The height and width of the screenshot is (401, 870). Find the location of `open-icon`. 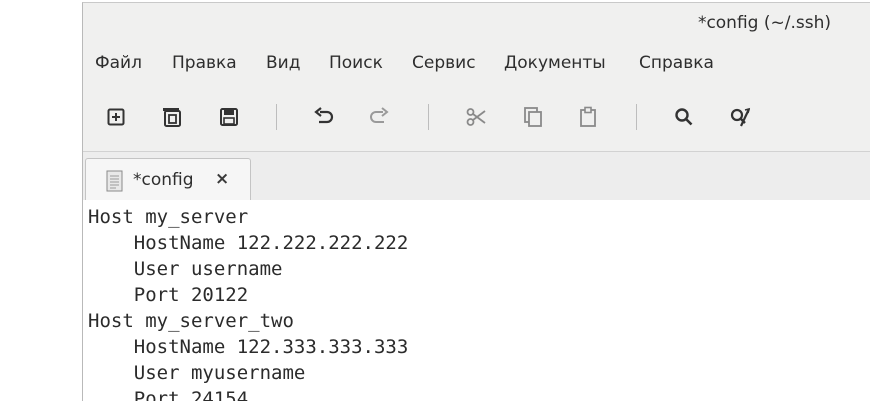

open-icon is located at coordinates (172, 117).